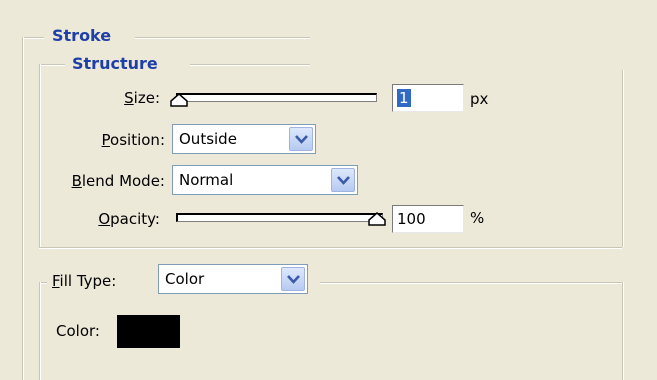  I want to click on size-slider-track, so click(276, 97).